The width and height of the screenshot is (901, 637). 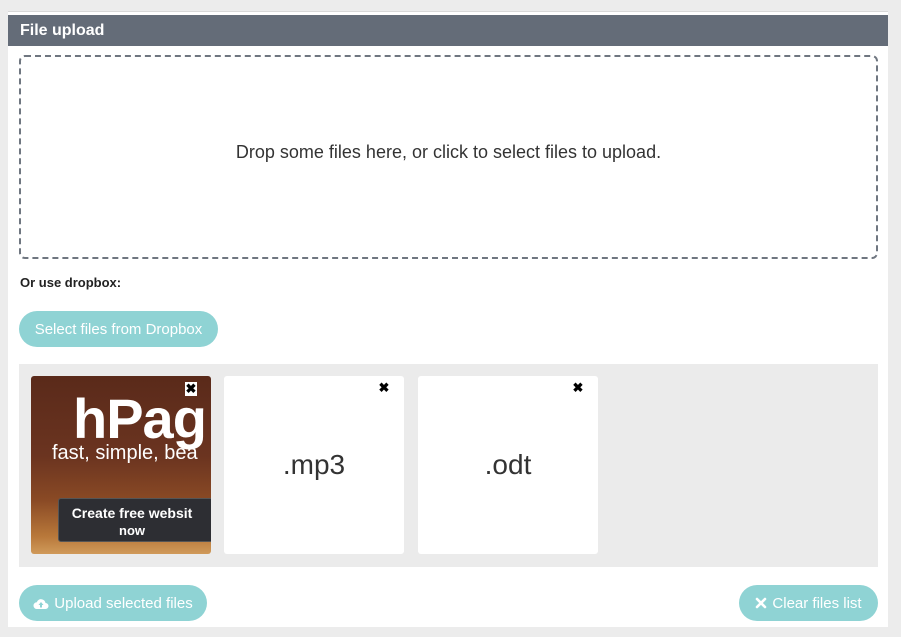 I want to click on thumbnail-cta-line2: now, so click(x=132, y=530).